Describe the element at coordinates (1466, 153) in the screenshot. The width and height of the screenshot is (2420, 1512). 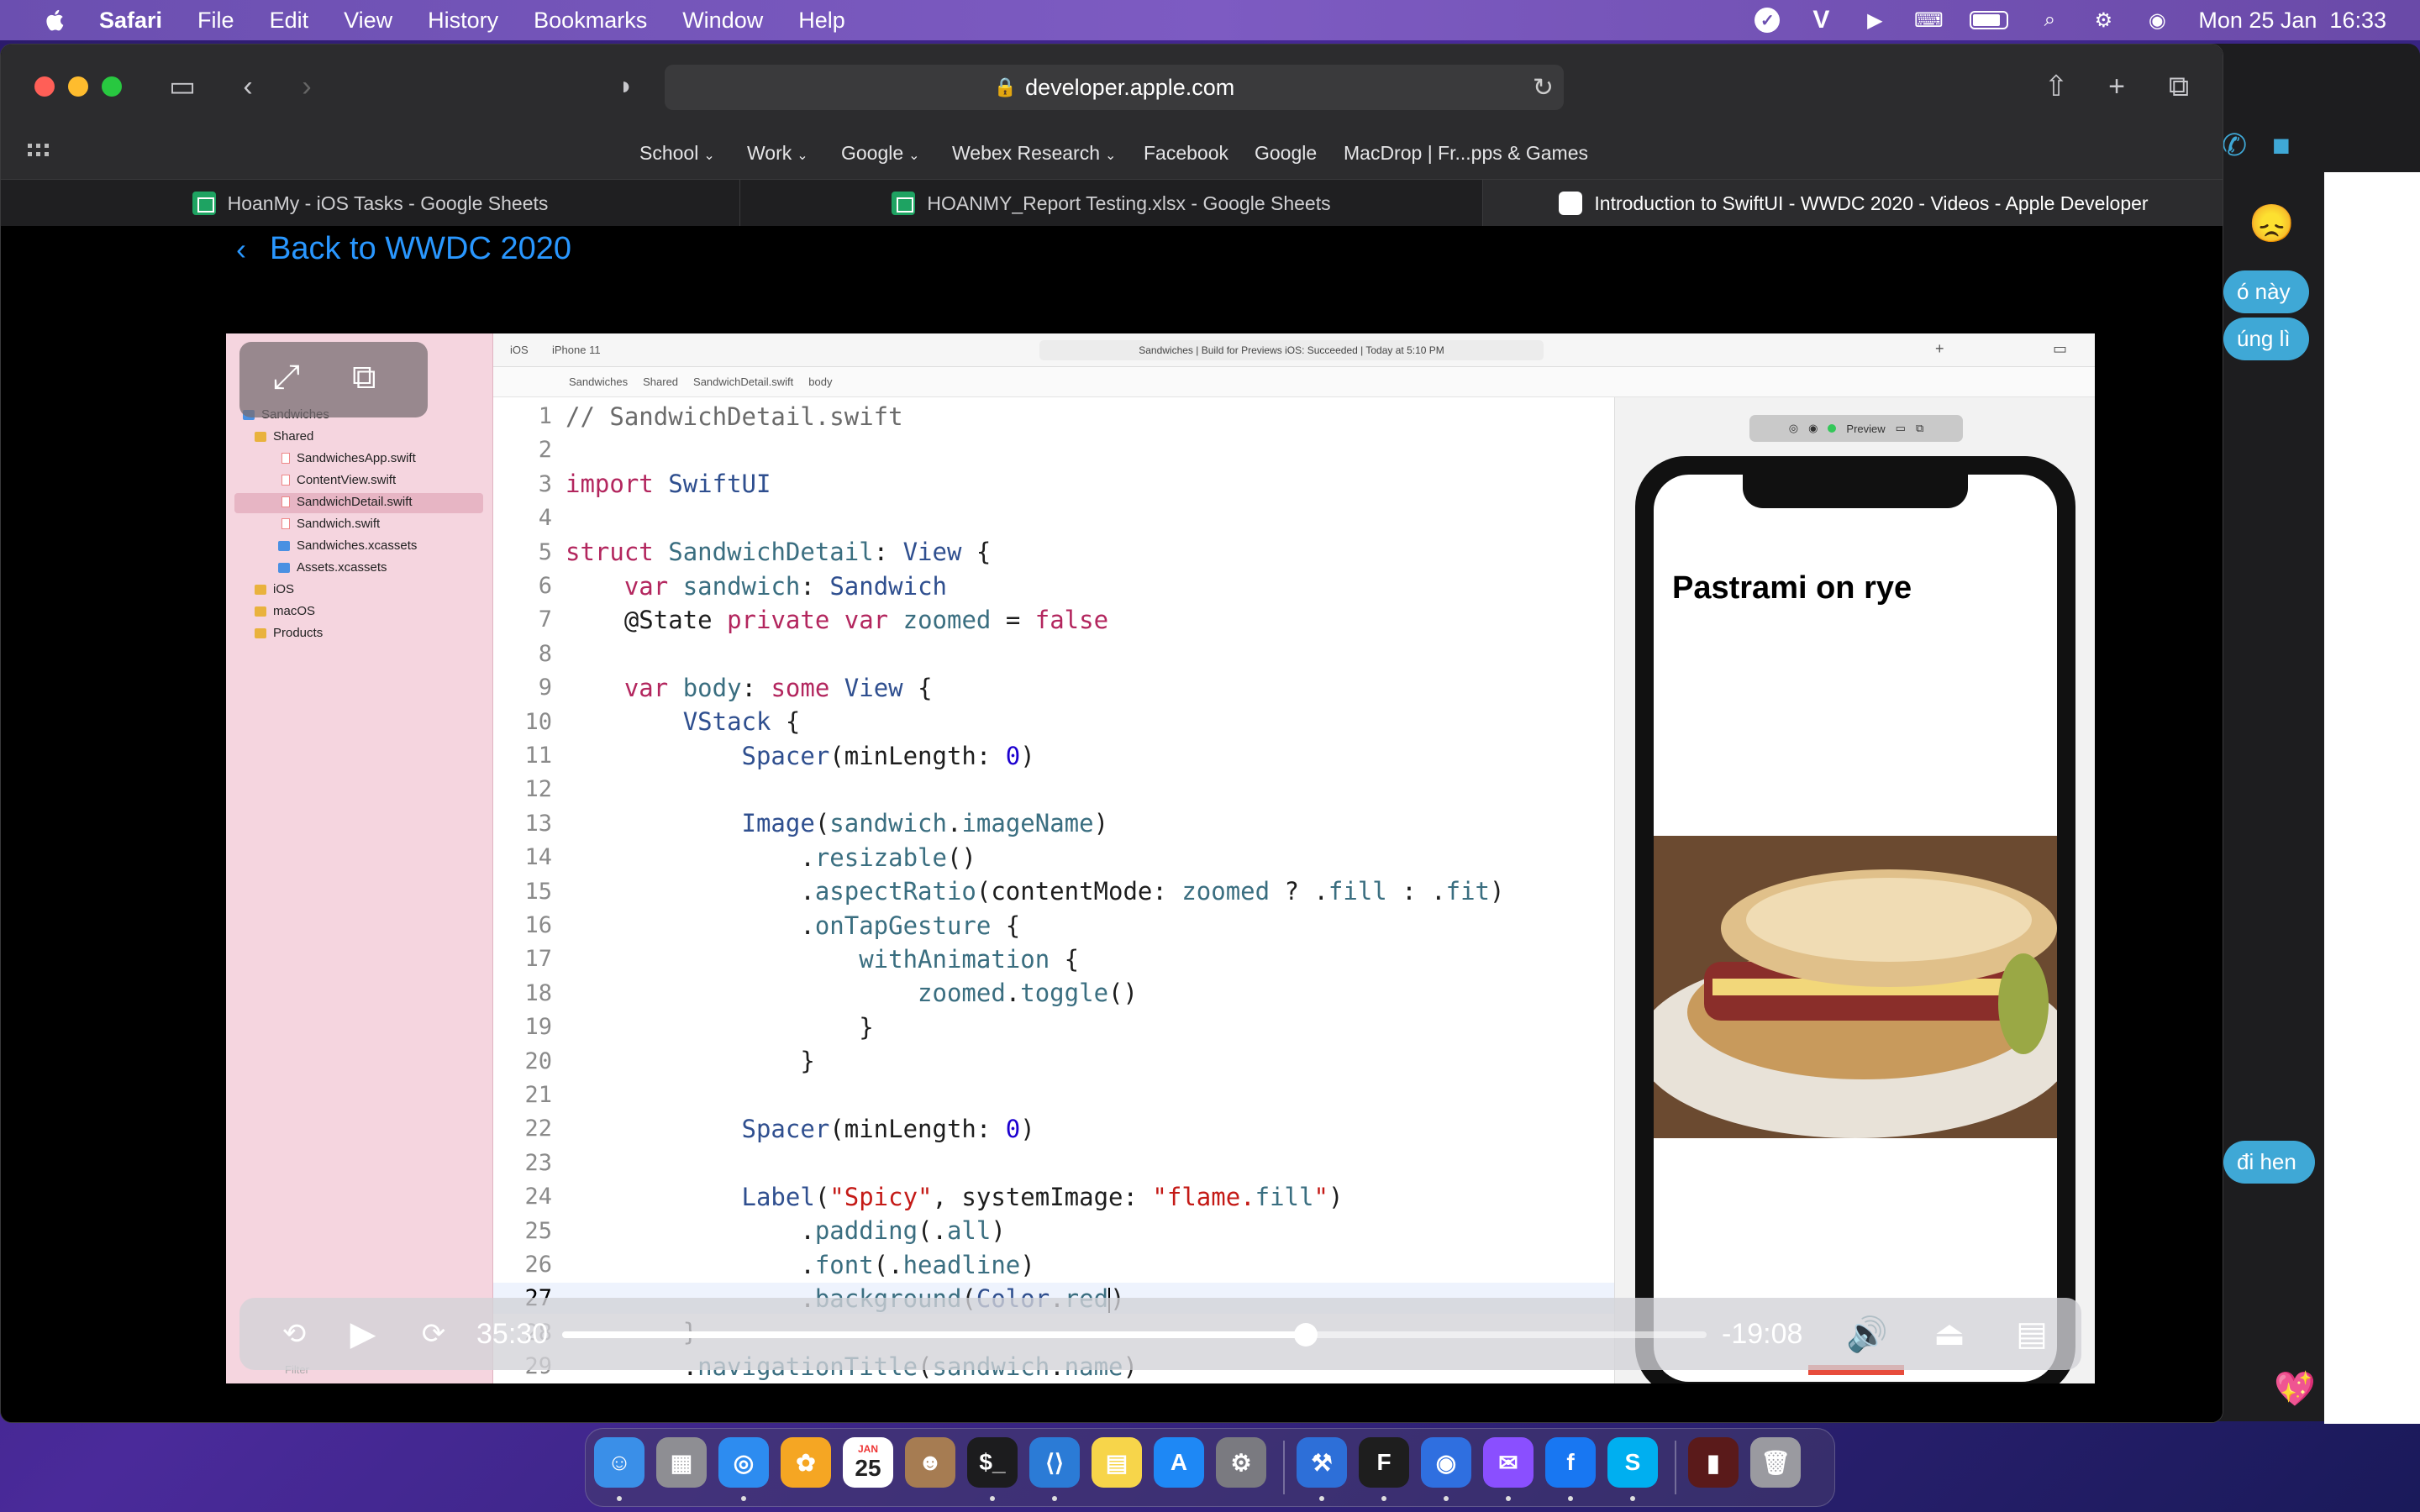
I see `favorite-macdrop: MacDrop | Fr...pps & Games` at that location.